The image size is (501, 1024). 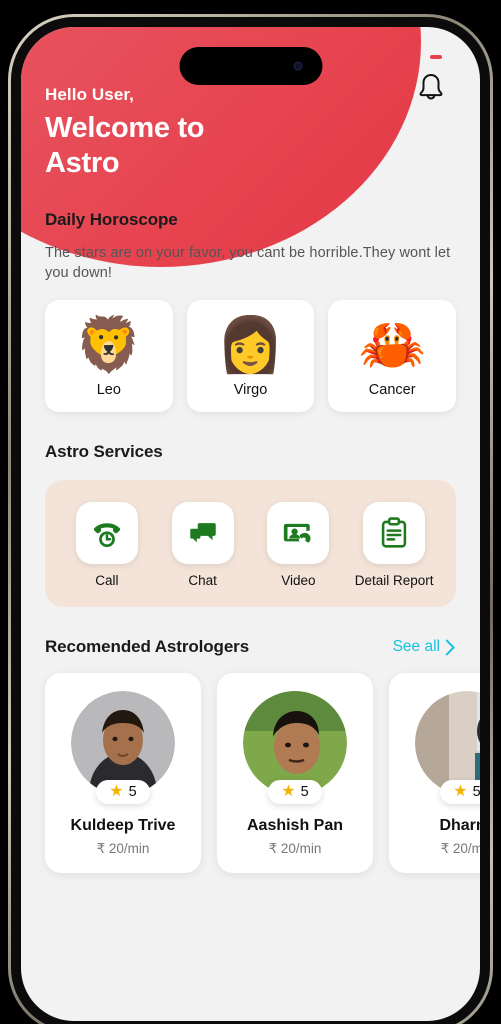 I want to click on zodiac-card-row: 🦁 Leo 👩 Virgo 🦀 Cancer, so click(x=250, y=348).